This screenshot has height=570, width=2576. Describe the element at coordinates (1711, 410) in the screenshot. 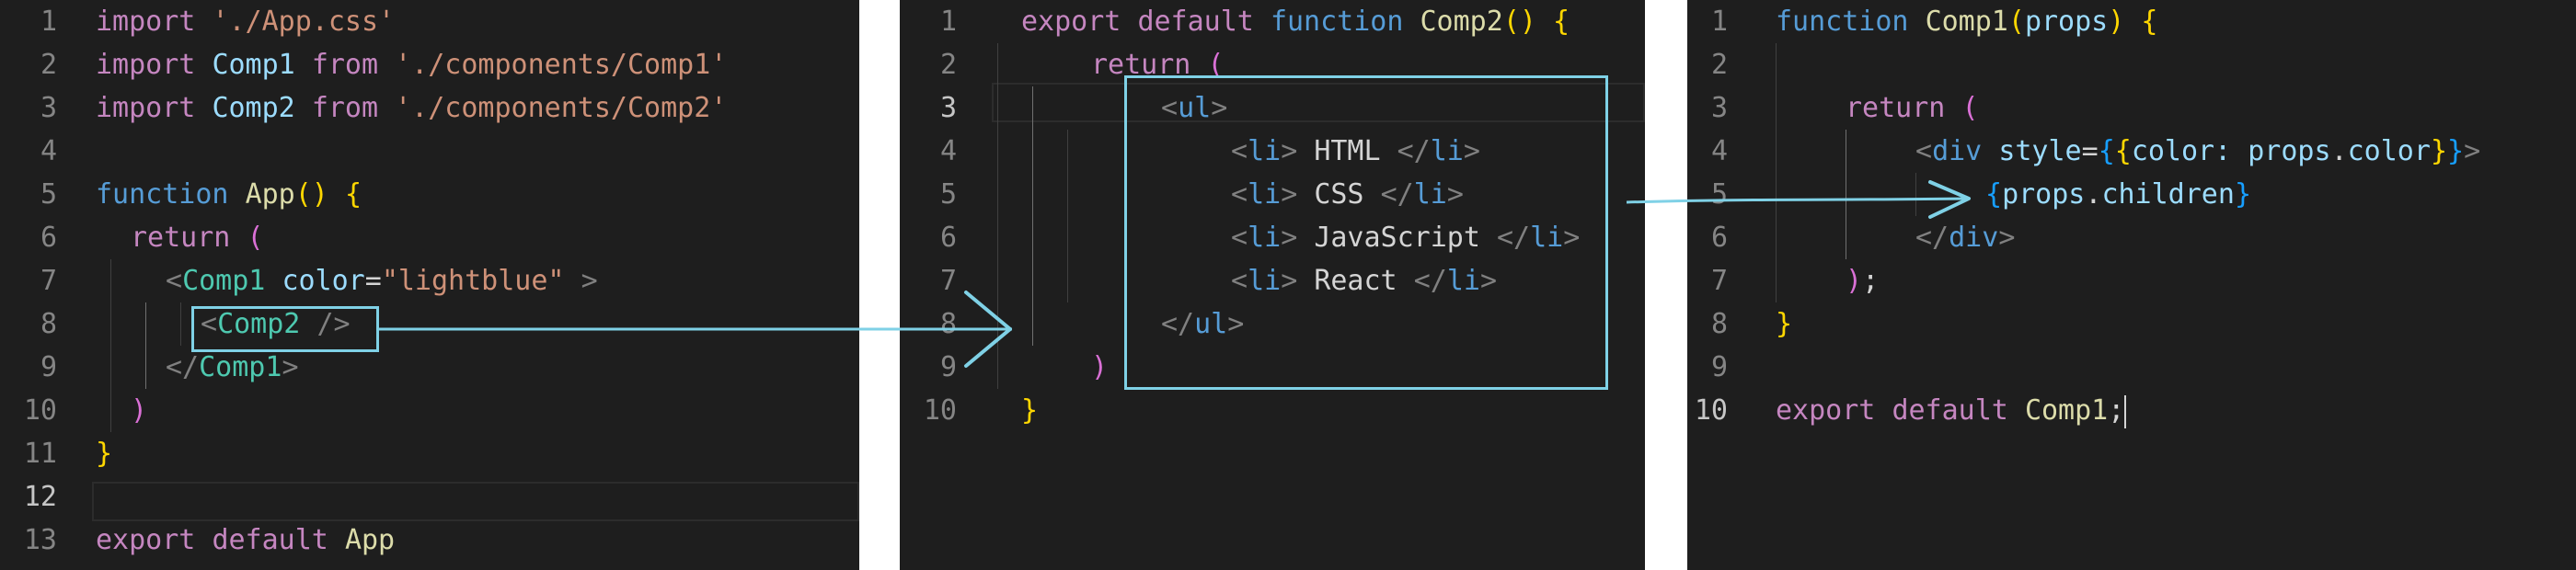

I see `line-number-current: 10` at that location.